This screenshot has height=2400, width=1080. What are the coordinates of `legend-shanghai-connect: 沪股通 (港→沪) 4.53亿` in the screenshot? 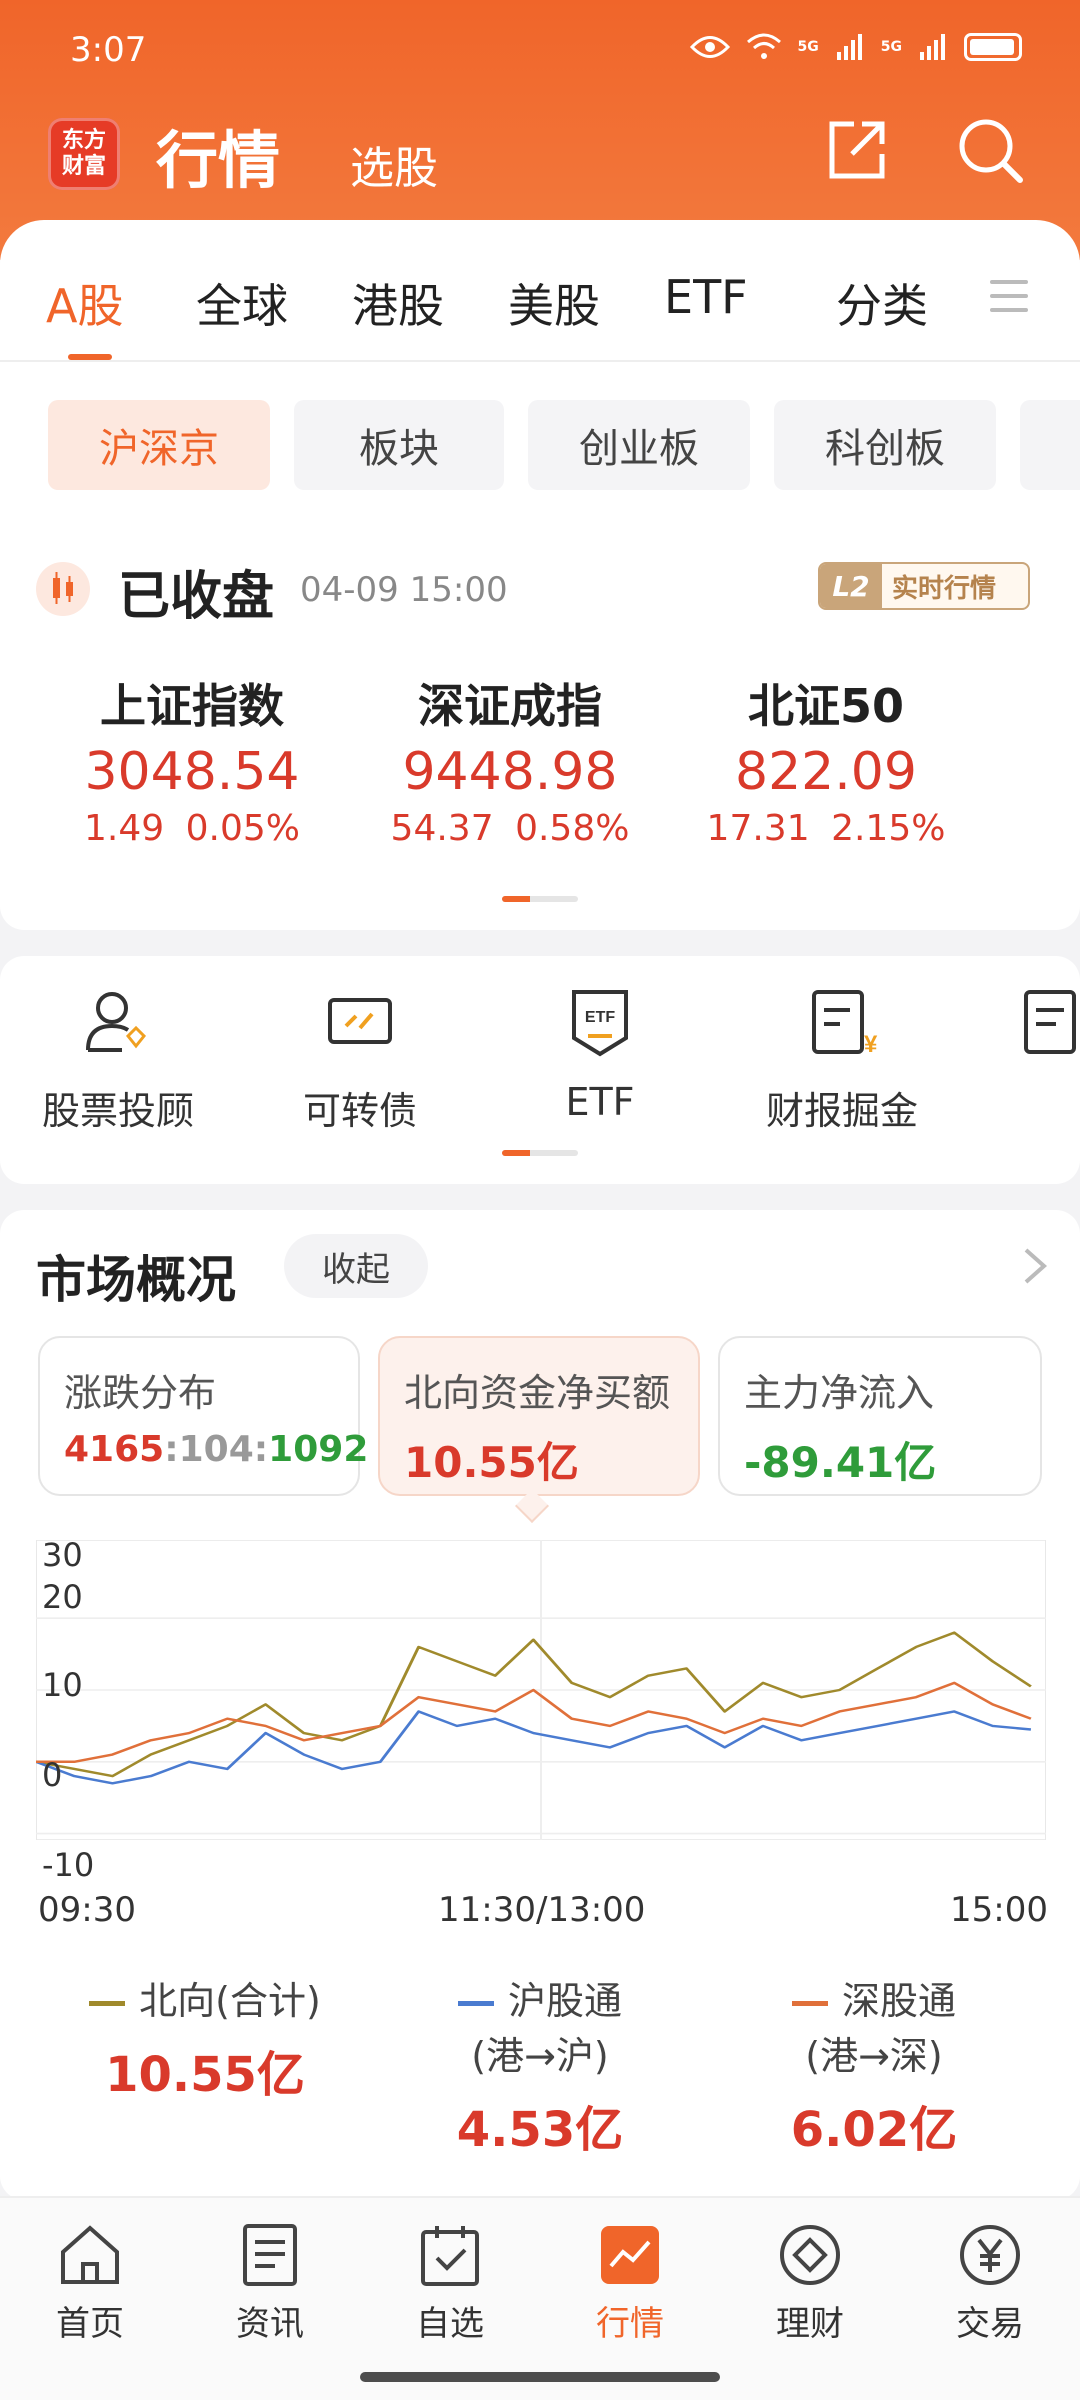 It's located at (540, 2065).